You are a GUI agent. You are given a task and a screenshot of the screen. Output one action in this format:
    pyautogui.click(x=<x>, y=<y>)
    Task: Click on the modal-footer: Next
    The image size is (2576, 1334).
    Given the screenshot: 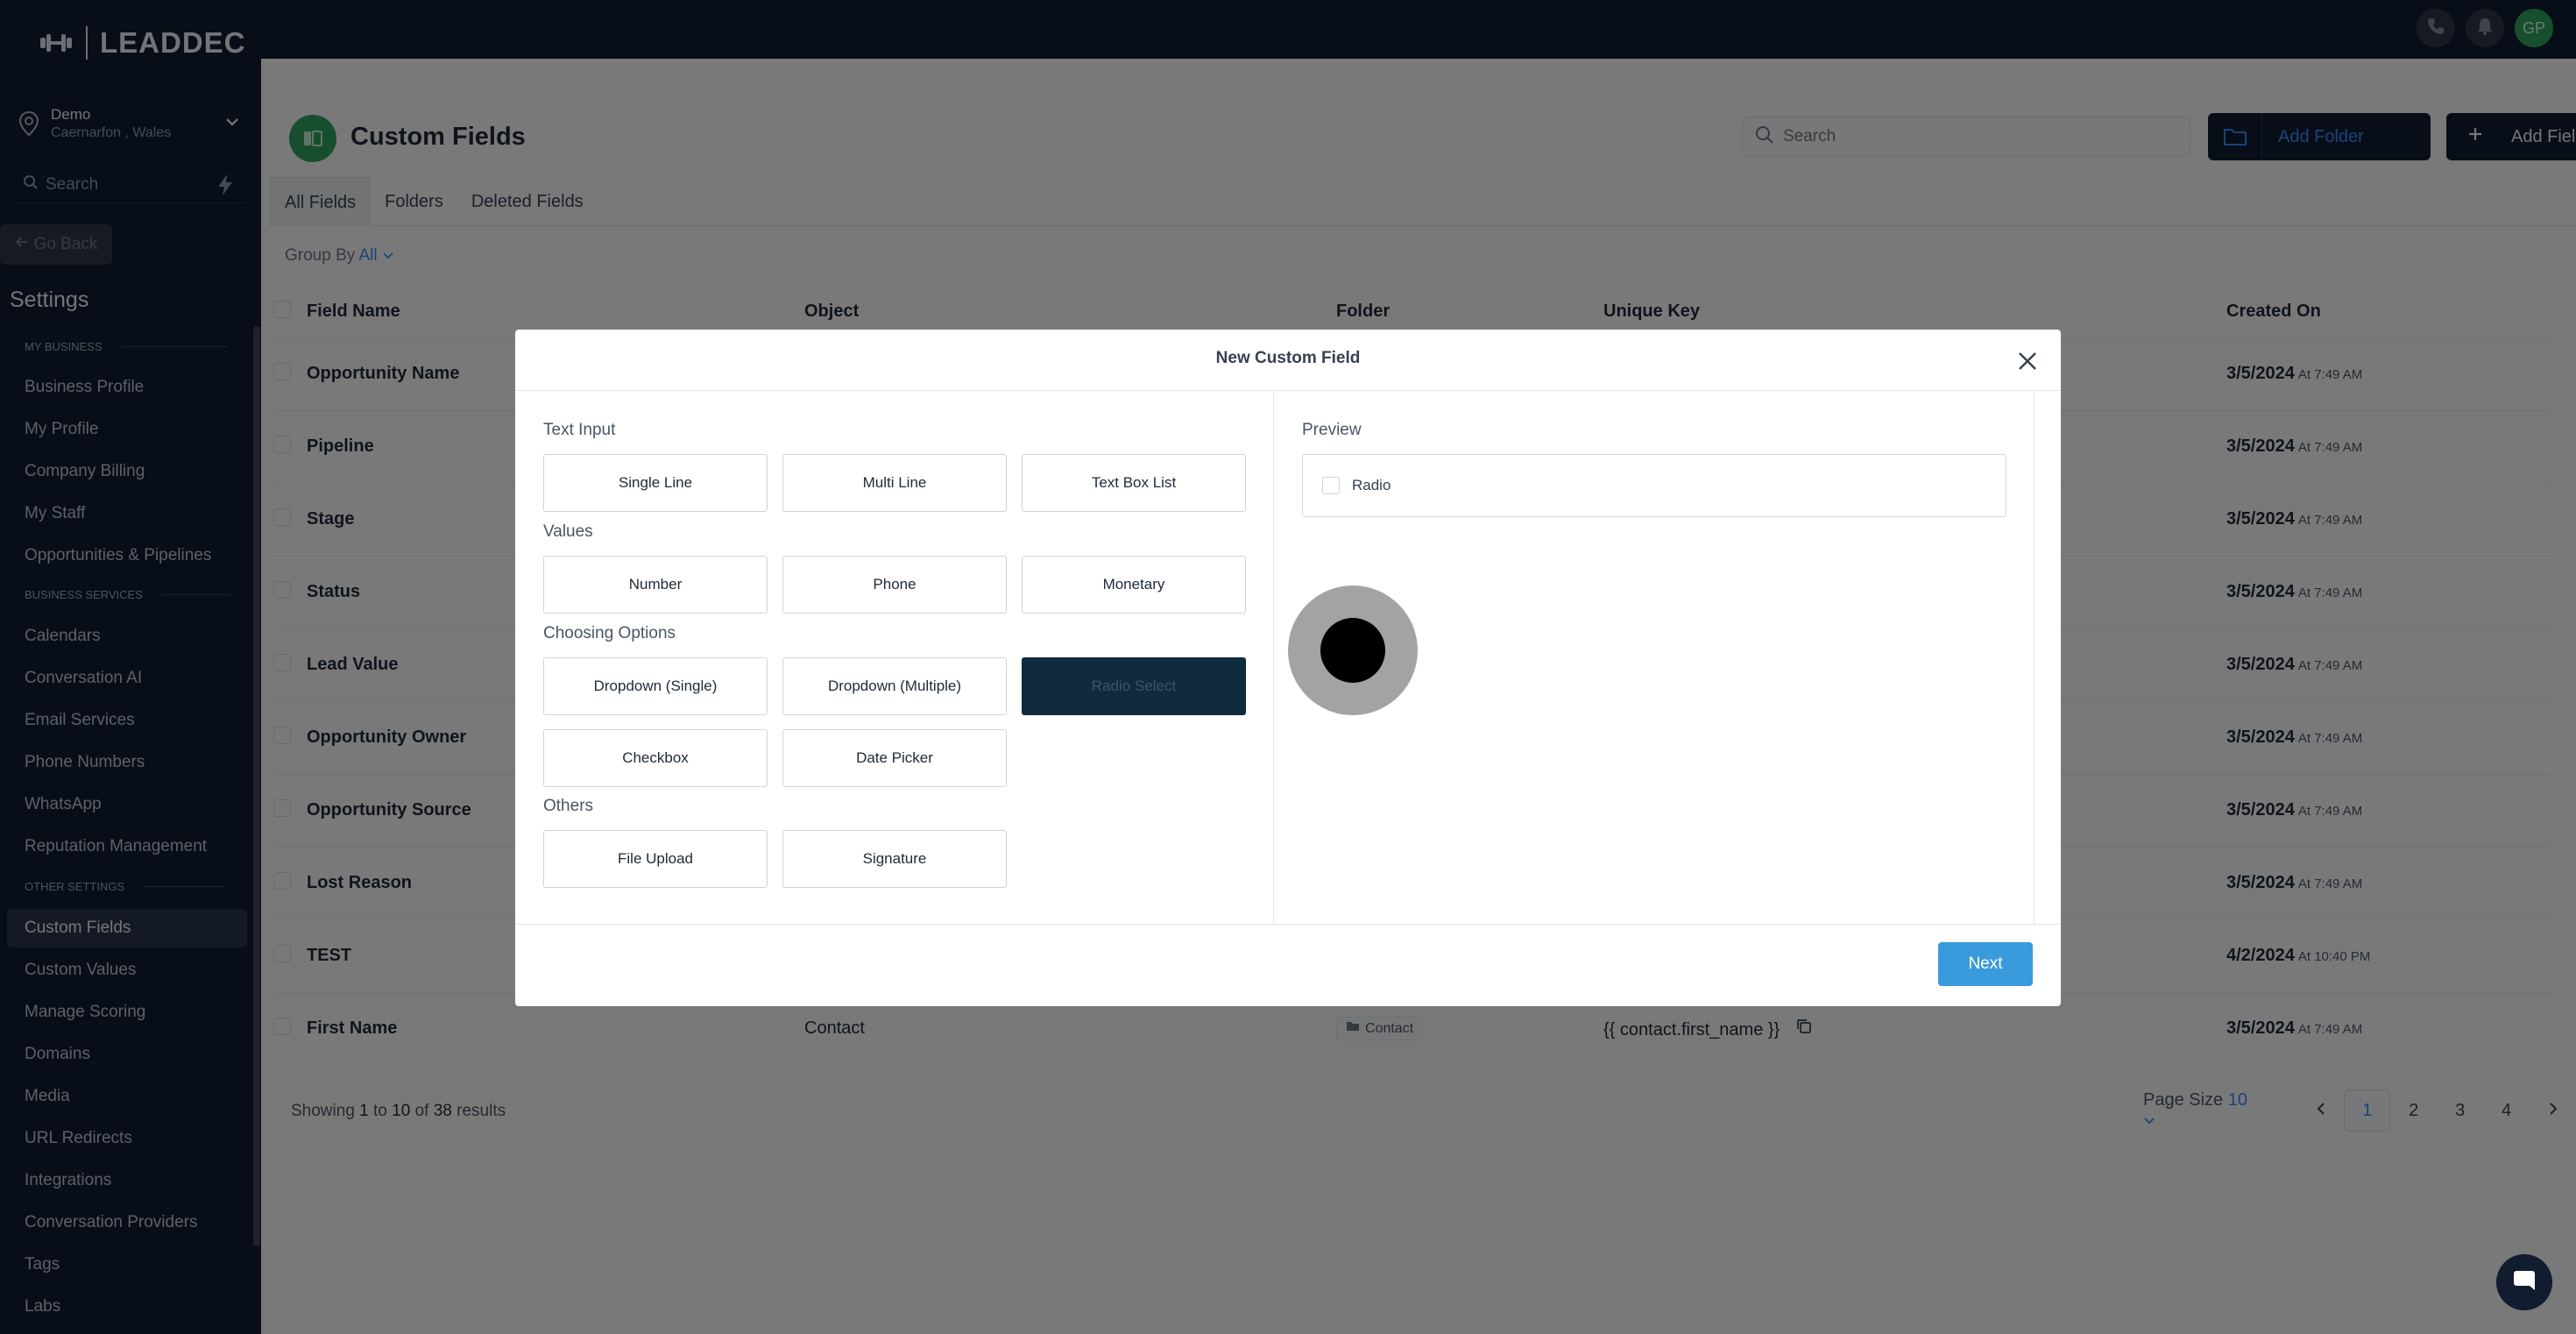 What is the action you would take?
    pyautogui.click(x=1288, y=965)
    